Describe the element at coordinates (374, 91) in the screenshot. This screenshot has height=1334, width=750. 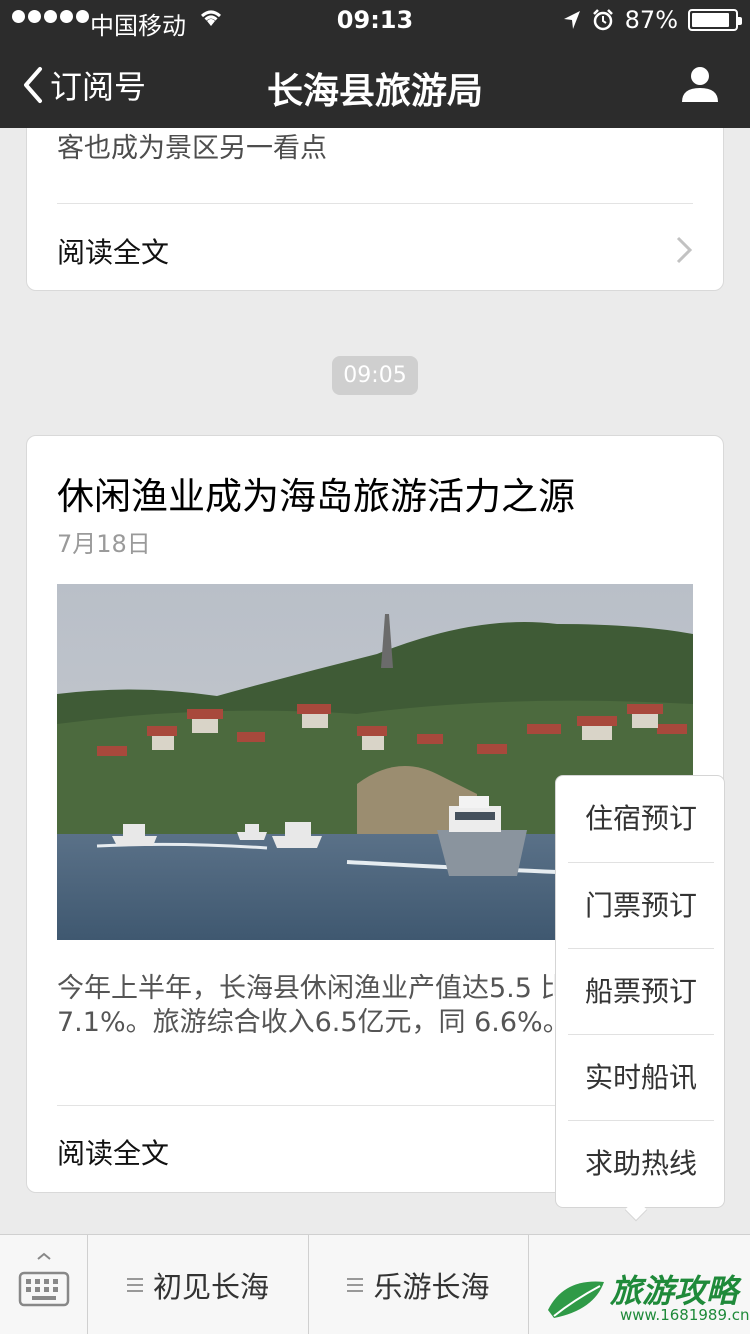
I see `page-title: 长海县旅游局` at that location.